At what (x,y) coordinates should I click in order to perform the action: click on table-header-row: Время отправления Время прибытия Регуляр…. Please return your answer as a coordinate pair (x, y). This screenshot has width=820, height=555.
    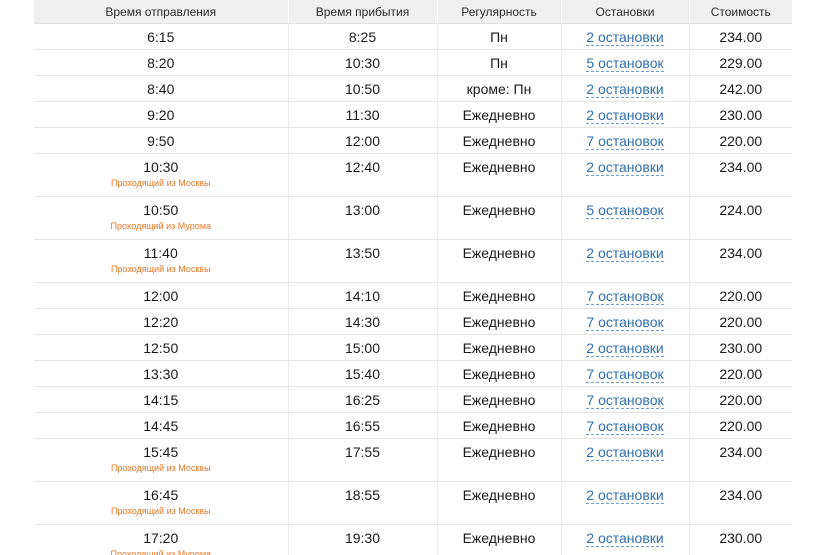
    Looking at the image, I should click on (413, 12).